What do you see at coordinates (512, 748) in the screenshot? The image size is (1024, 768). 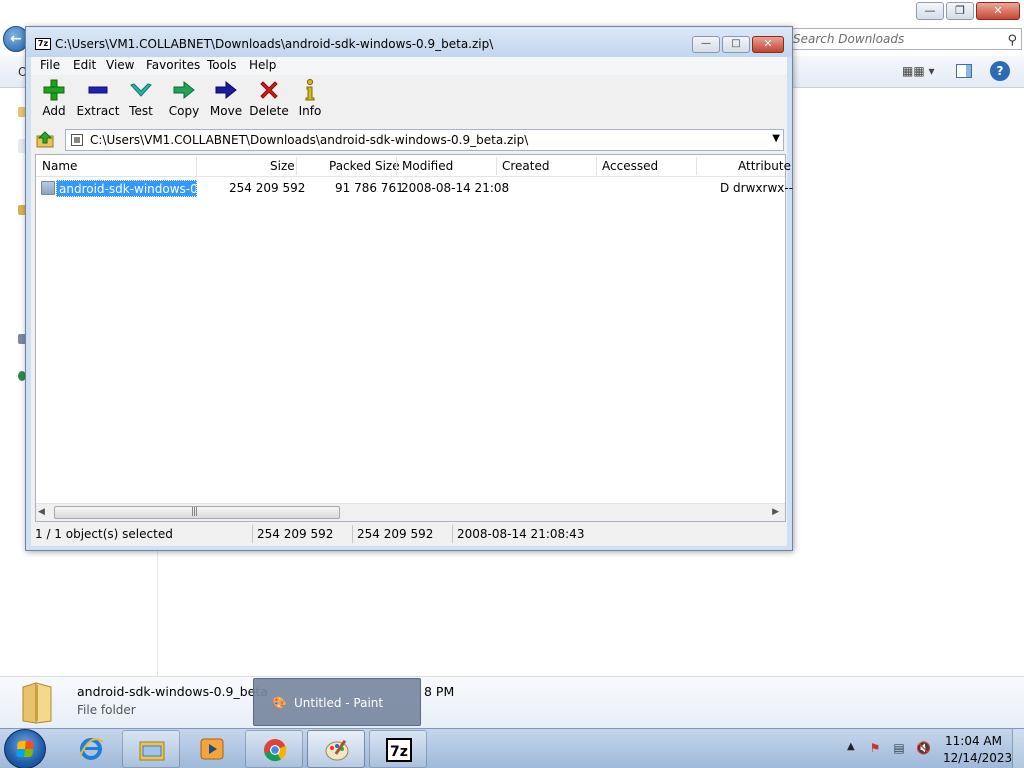 I see `taskbar: 7z ▲ ⚑ ▤ 🔇 11:04 AM 12/14/2023` at bounding box center [512, 748].